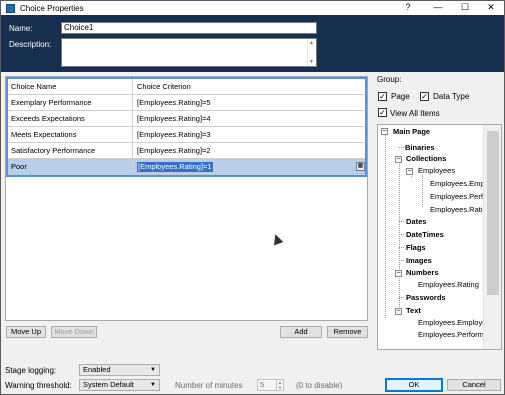  What do you see at coordinates (10, 8) in the screenshot?
I see `app-icon` at bounding box center [10, 8].